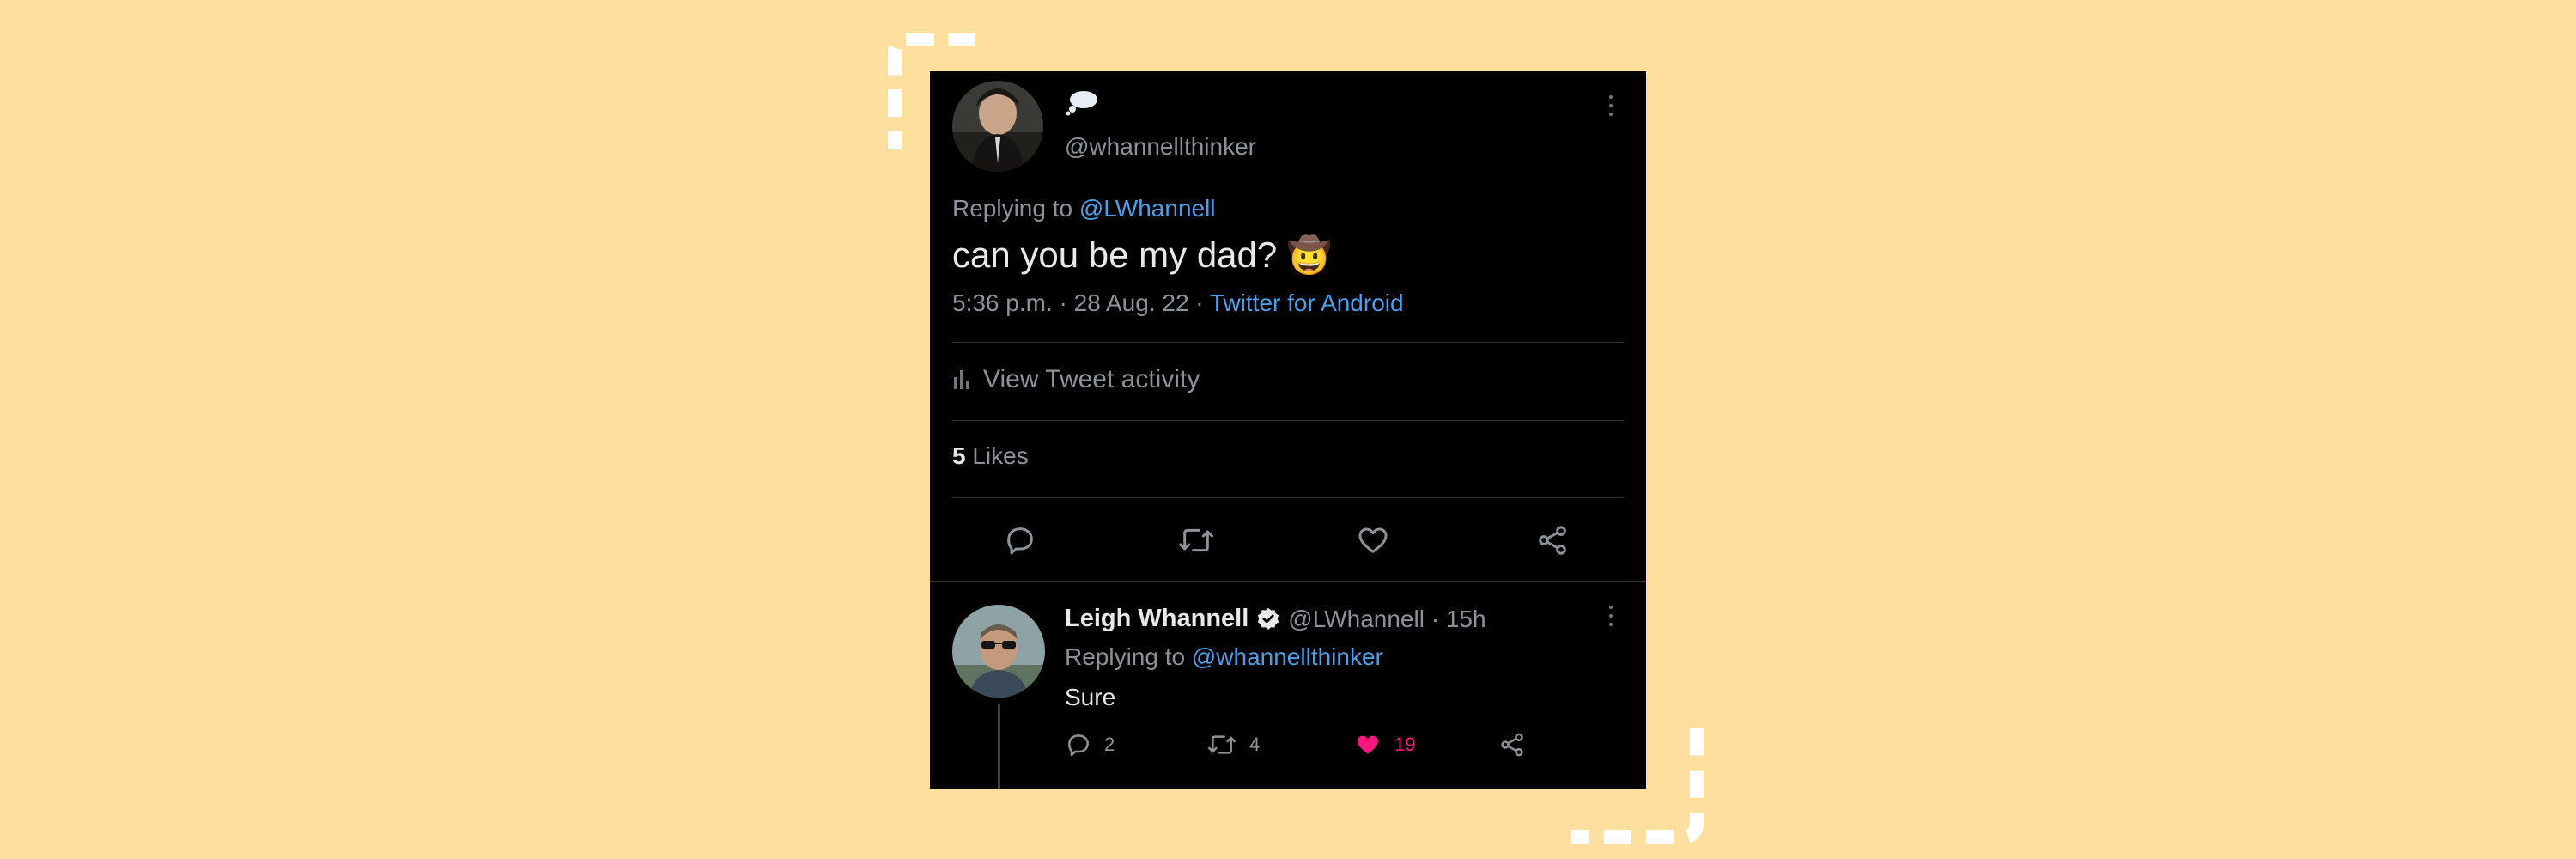 The image size is (2576, 859). Describe the element at coordinates (998, 651) in the screenshot. I see `reply-author-avatar` at that location.